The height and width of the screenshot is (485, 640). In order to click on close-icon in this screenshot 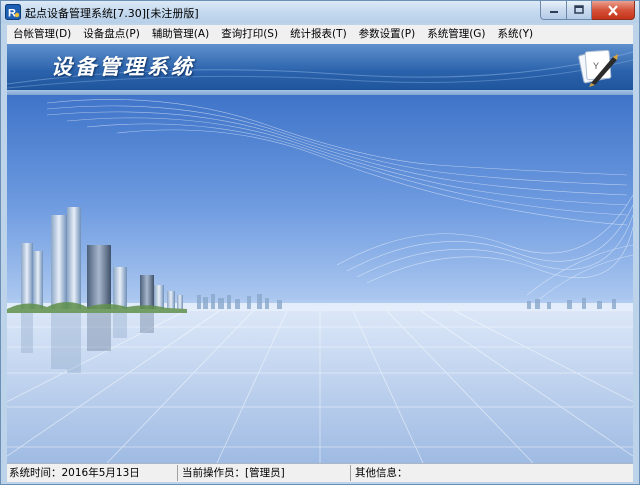, I will do `click(613, 10)`.